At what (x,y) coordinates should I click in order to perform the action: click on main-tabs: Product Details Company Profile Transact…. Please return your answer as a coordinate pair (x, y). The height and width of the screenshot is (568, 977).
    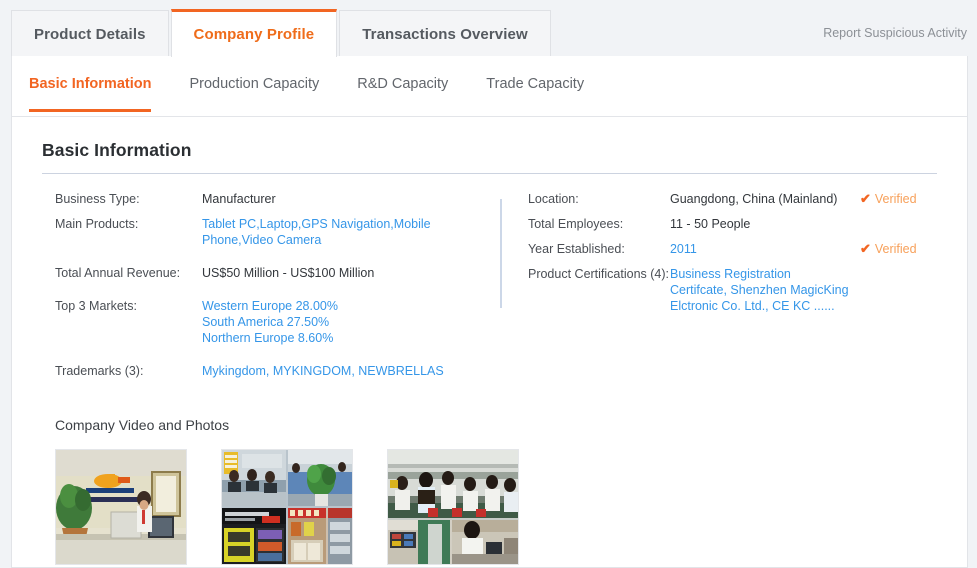
    Looking at the image, I should click on (282, 33).